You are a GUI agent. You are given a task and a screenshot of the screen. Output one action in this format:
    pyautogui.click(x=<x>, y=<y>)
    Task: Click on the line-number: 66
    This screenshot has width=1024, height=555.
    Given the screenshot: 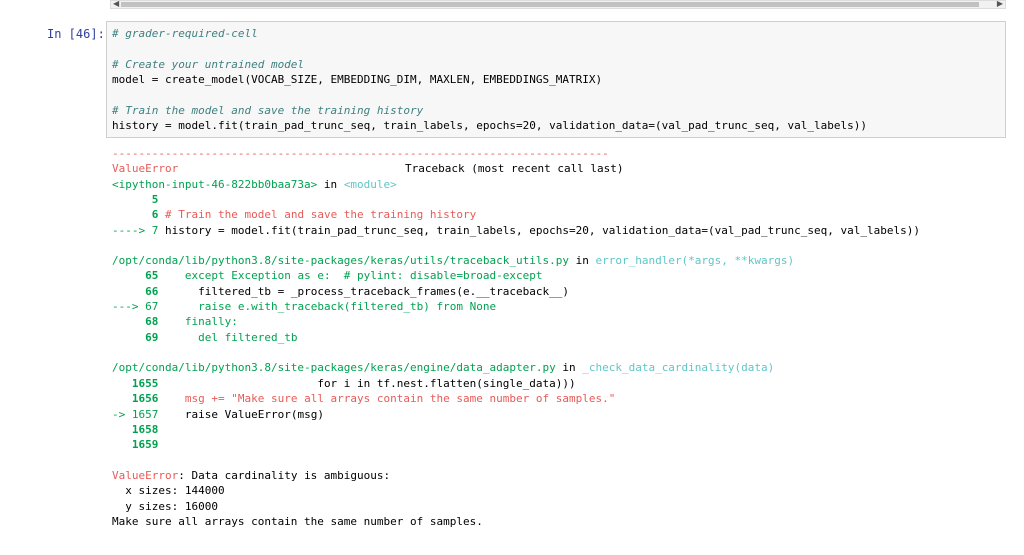 What is the action you would take?
    pyautogui.click(x=152, y=291)
    